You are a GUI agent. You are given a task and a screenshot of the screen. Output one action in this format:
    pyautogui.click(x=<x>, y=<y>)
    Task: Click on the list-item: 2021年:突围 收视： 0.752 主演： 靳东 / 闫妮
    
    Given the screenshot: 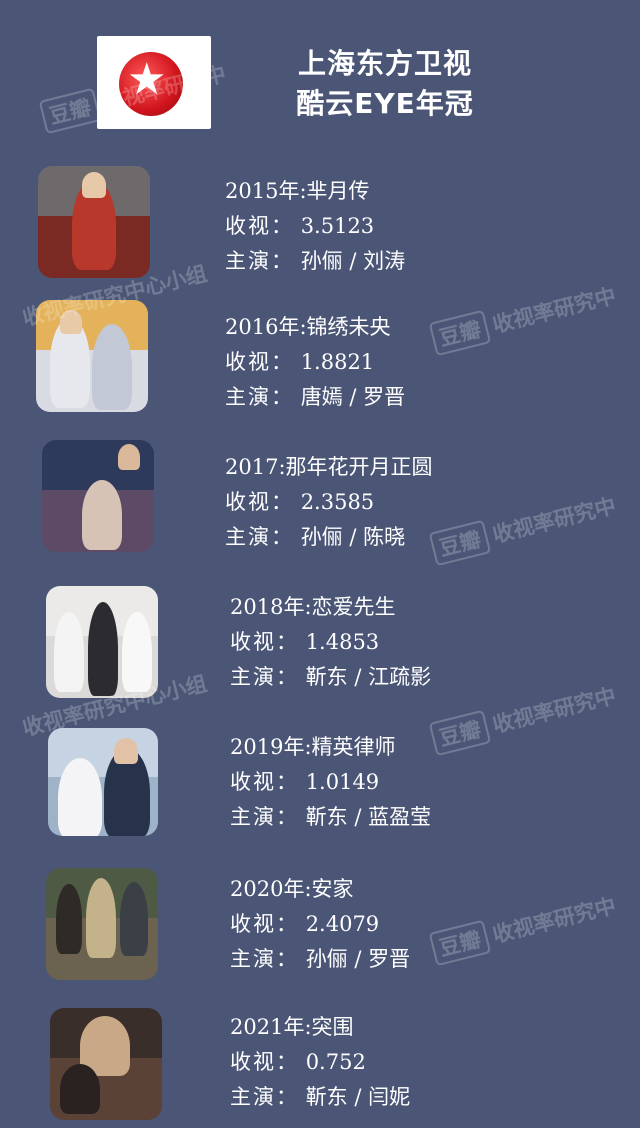 What is the action you would take?
    pyautogui.click(x=320, y=1068)
    